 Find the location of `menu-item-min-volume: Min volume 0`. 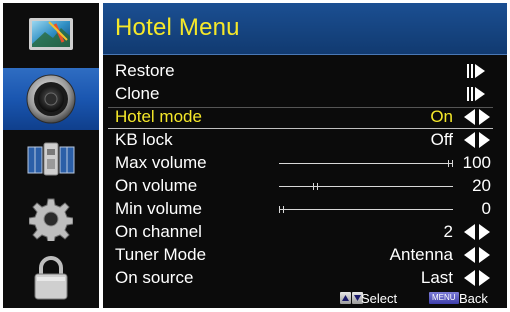

menu-item-min-volume: Min volume 0 is located at coordinates (305, 209).